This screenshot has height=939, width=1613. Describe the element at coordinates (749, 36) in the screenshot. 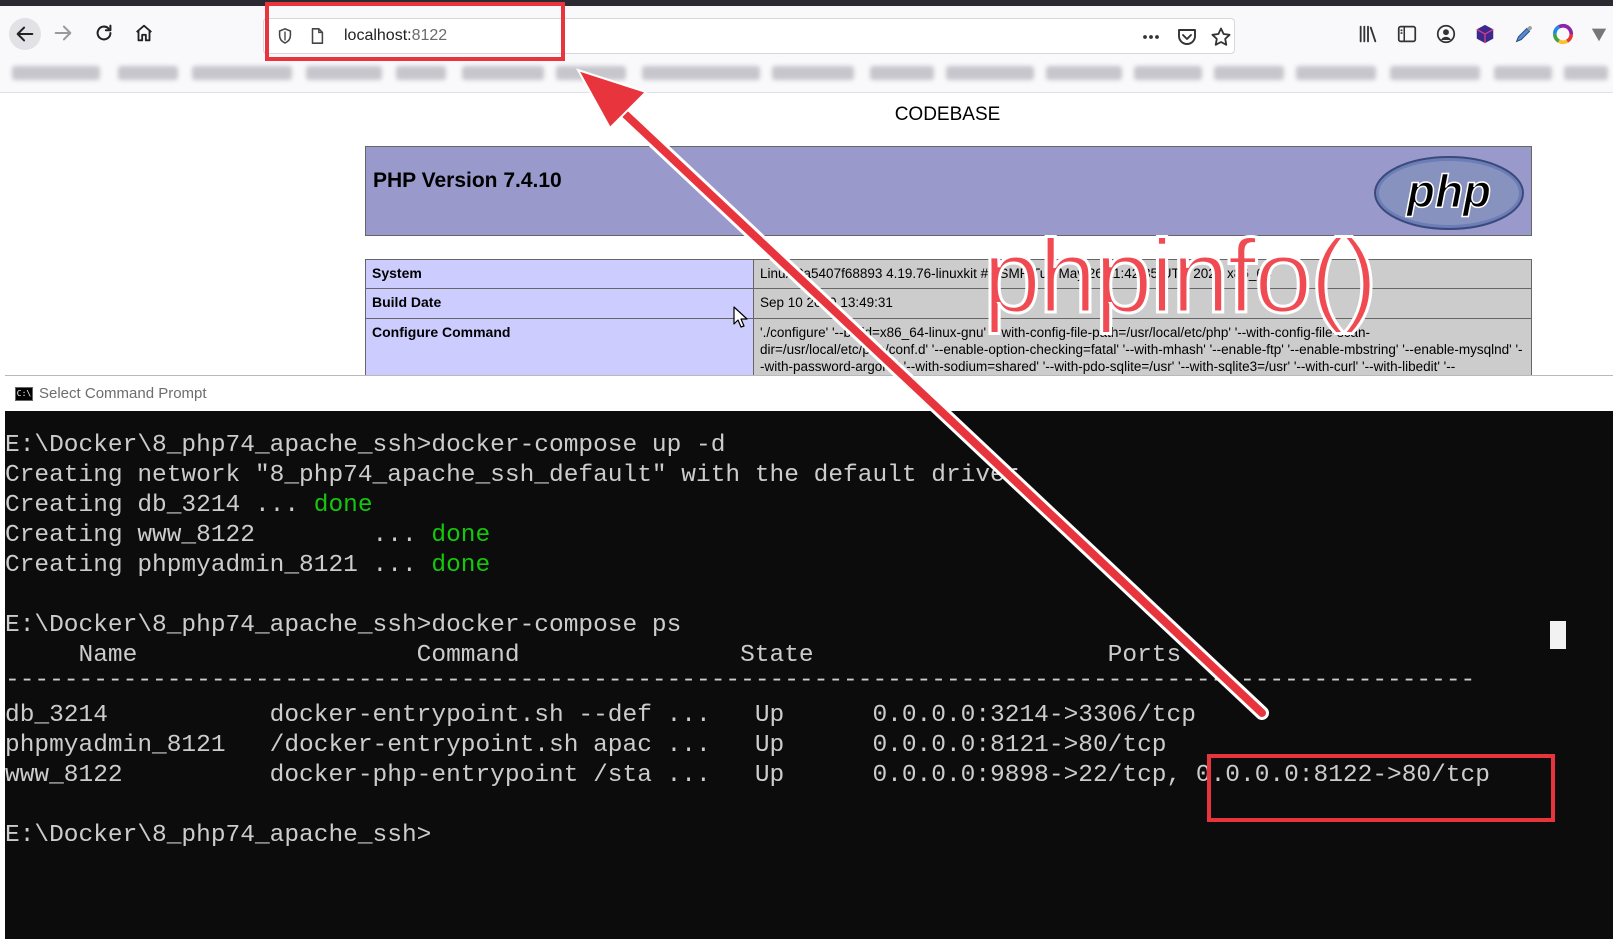

I see `address-bar: localhost:8122` at that location.